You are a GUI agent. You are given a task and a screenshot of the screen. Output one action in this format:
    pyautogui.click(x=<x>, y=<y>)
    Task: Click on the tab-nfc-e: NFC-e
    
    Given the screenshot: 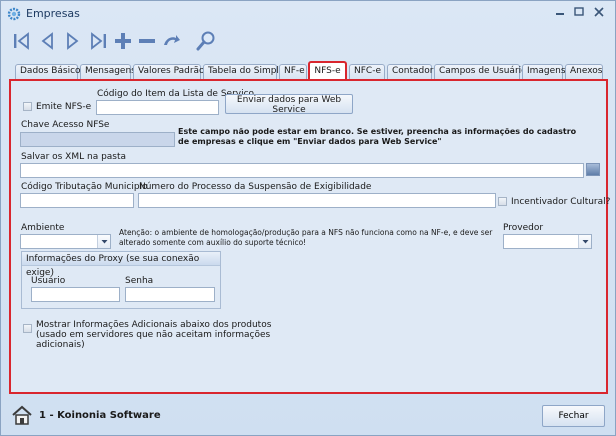 What is the action you would take?
    pyautogui.click(x=367, y=71)
    